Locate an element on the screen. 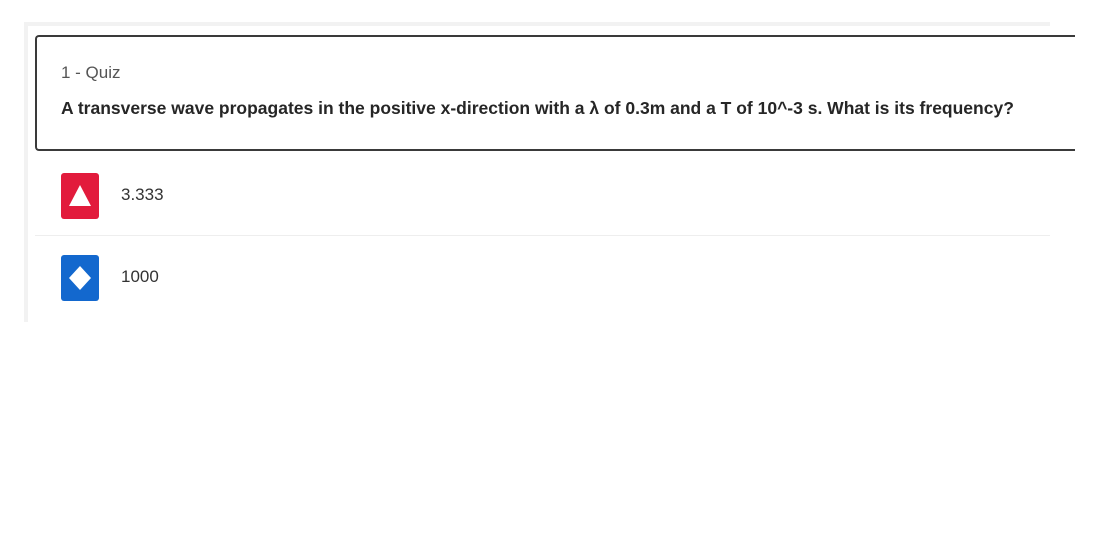  answer-badge-red is located at coordinates (80, 196).